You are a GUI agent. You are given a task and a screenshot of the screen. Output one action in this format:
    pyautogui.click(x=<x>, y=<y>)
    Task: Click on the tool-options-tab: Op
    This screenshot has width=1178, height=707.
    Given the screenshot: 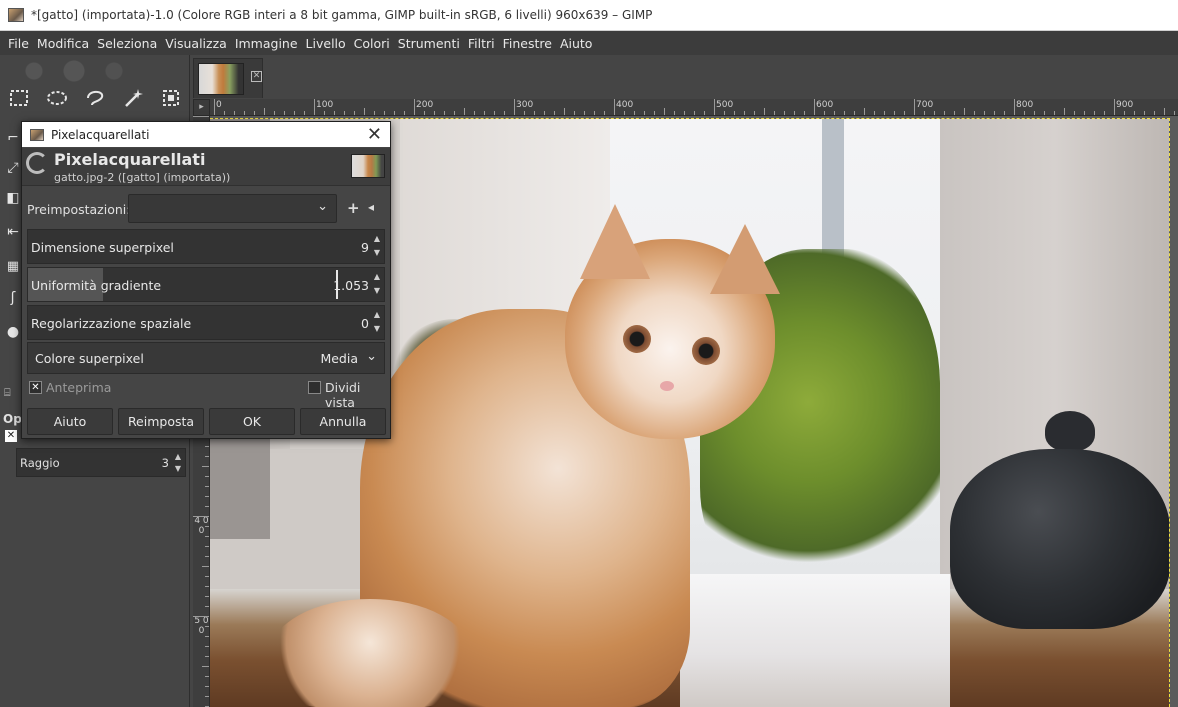 What is the action you would take?
    pyautogui.click(x=12, y=419)
    